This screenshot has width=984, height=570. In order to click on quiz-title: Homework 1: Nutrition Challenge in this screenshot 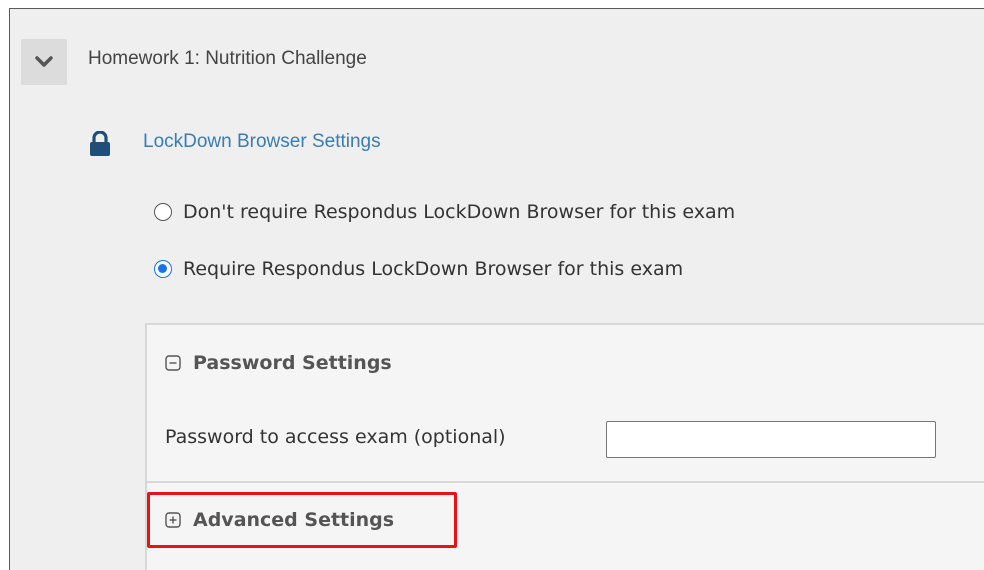, I will do `click(227, 58)`.